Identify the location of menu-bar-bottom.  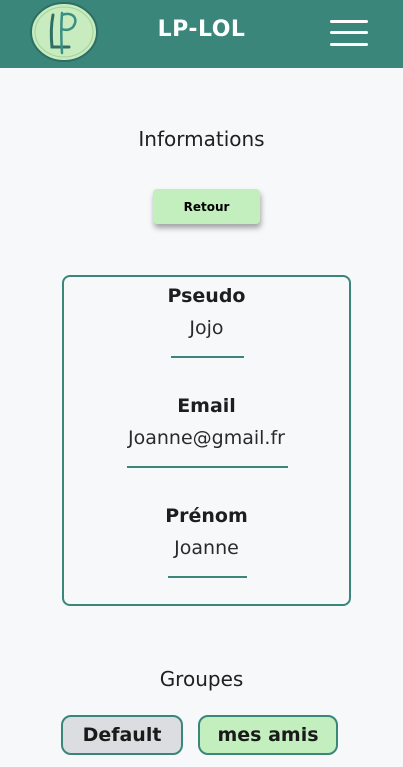
(349, 44).